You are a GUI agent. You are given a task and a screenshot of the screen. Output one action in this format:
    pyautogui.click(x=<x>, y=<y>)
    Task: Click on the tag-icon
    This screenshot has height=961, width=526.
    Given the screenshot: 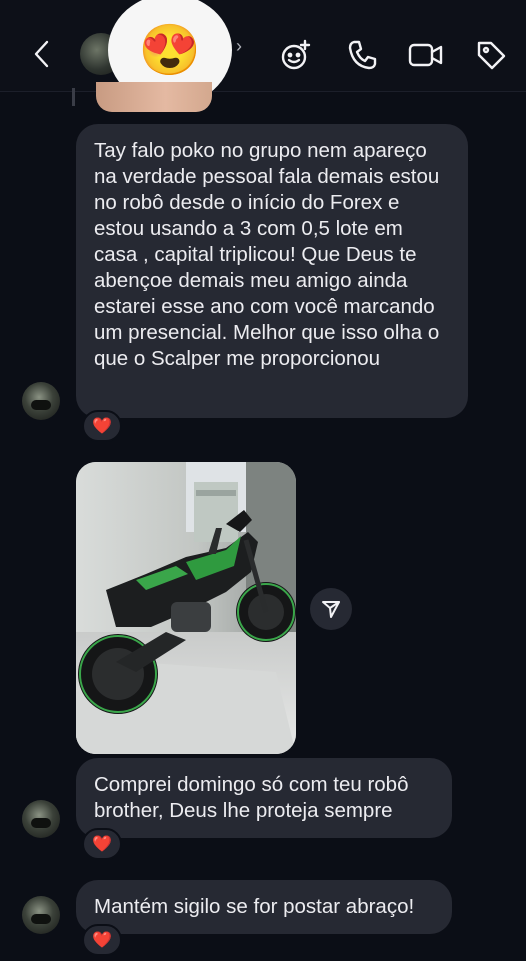 What is the action you would take?
    pyautogui.click(x=491, y=55)
    